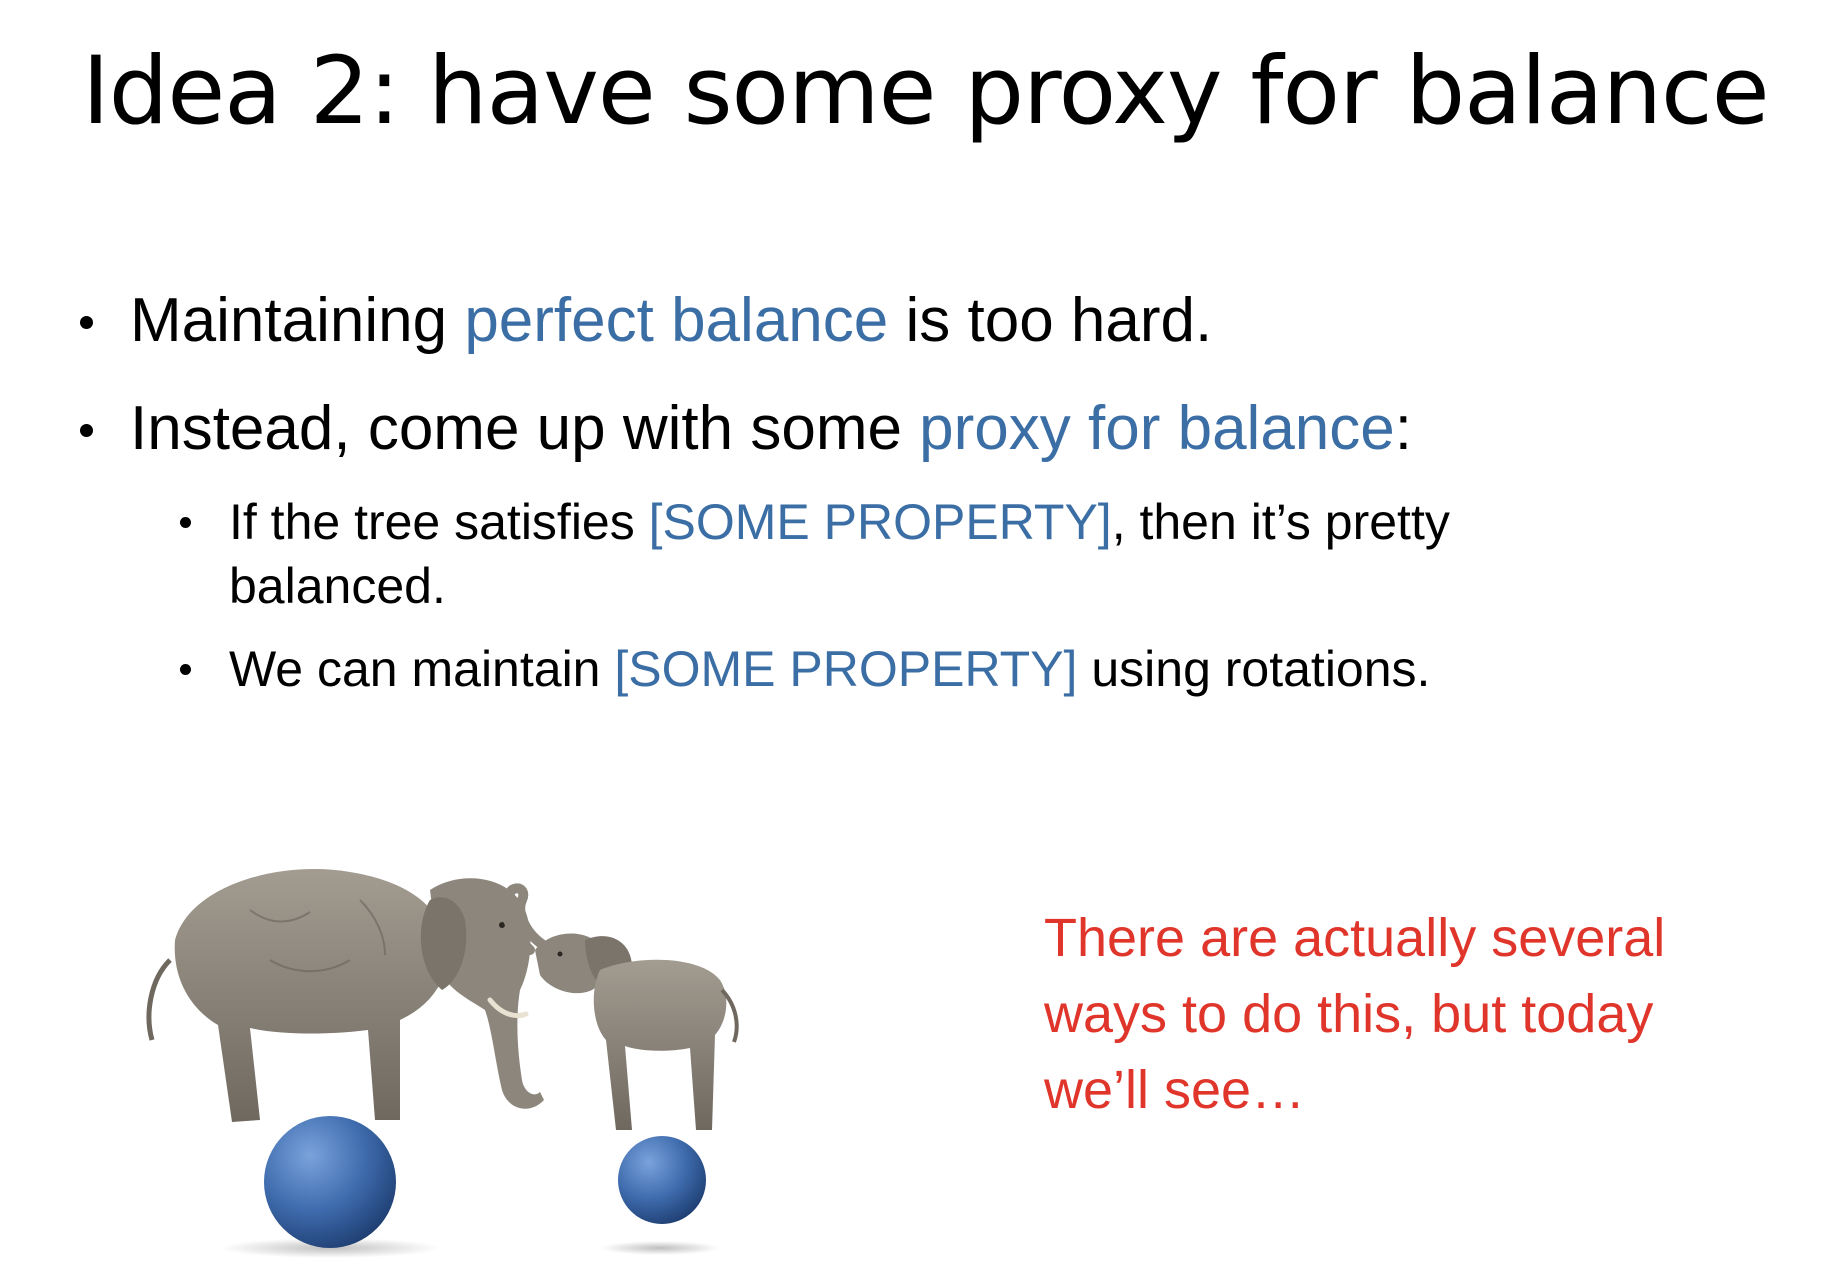  What do you see at coordinates (1157, 428) in the screenshot?
I see `bullet-2-highlight: proxy for balance` at bounding box center [1157, 428].